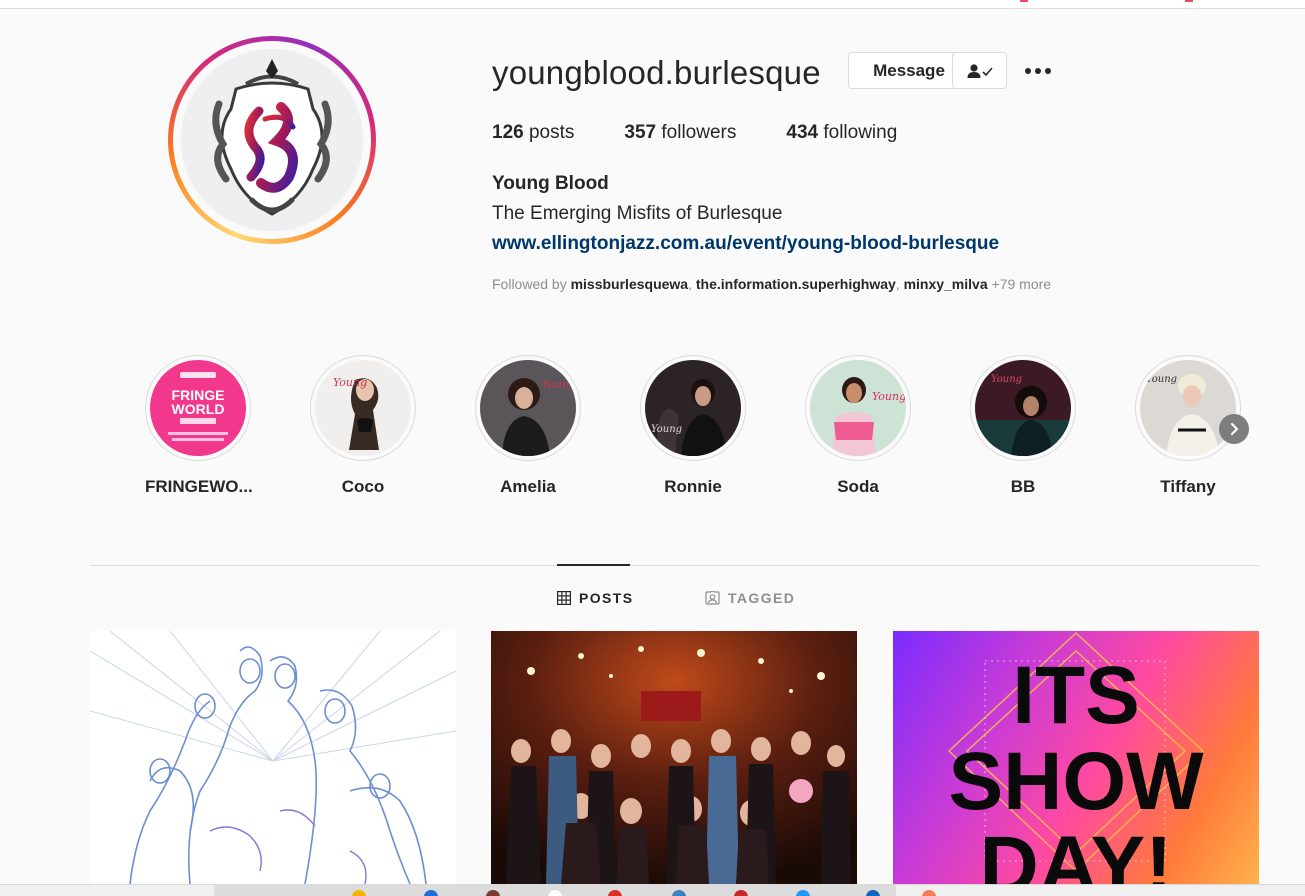  What do you see at coordinates (1022, 284) in the screenshot?
I see `followed-by-more: +79 more` at bounding box center [1022, 284].